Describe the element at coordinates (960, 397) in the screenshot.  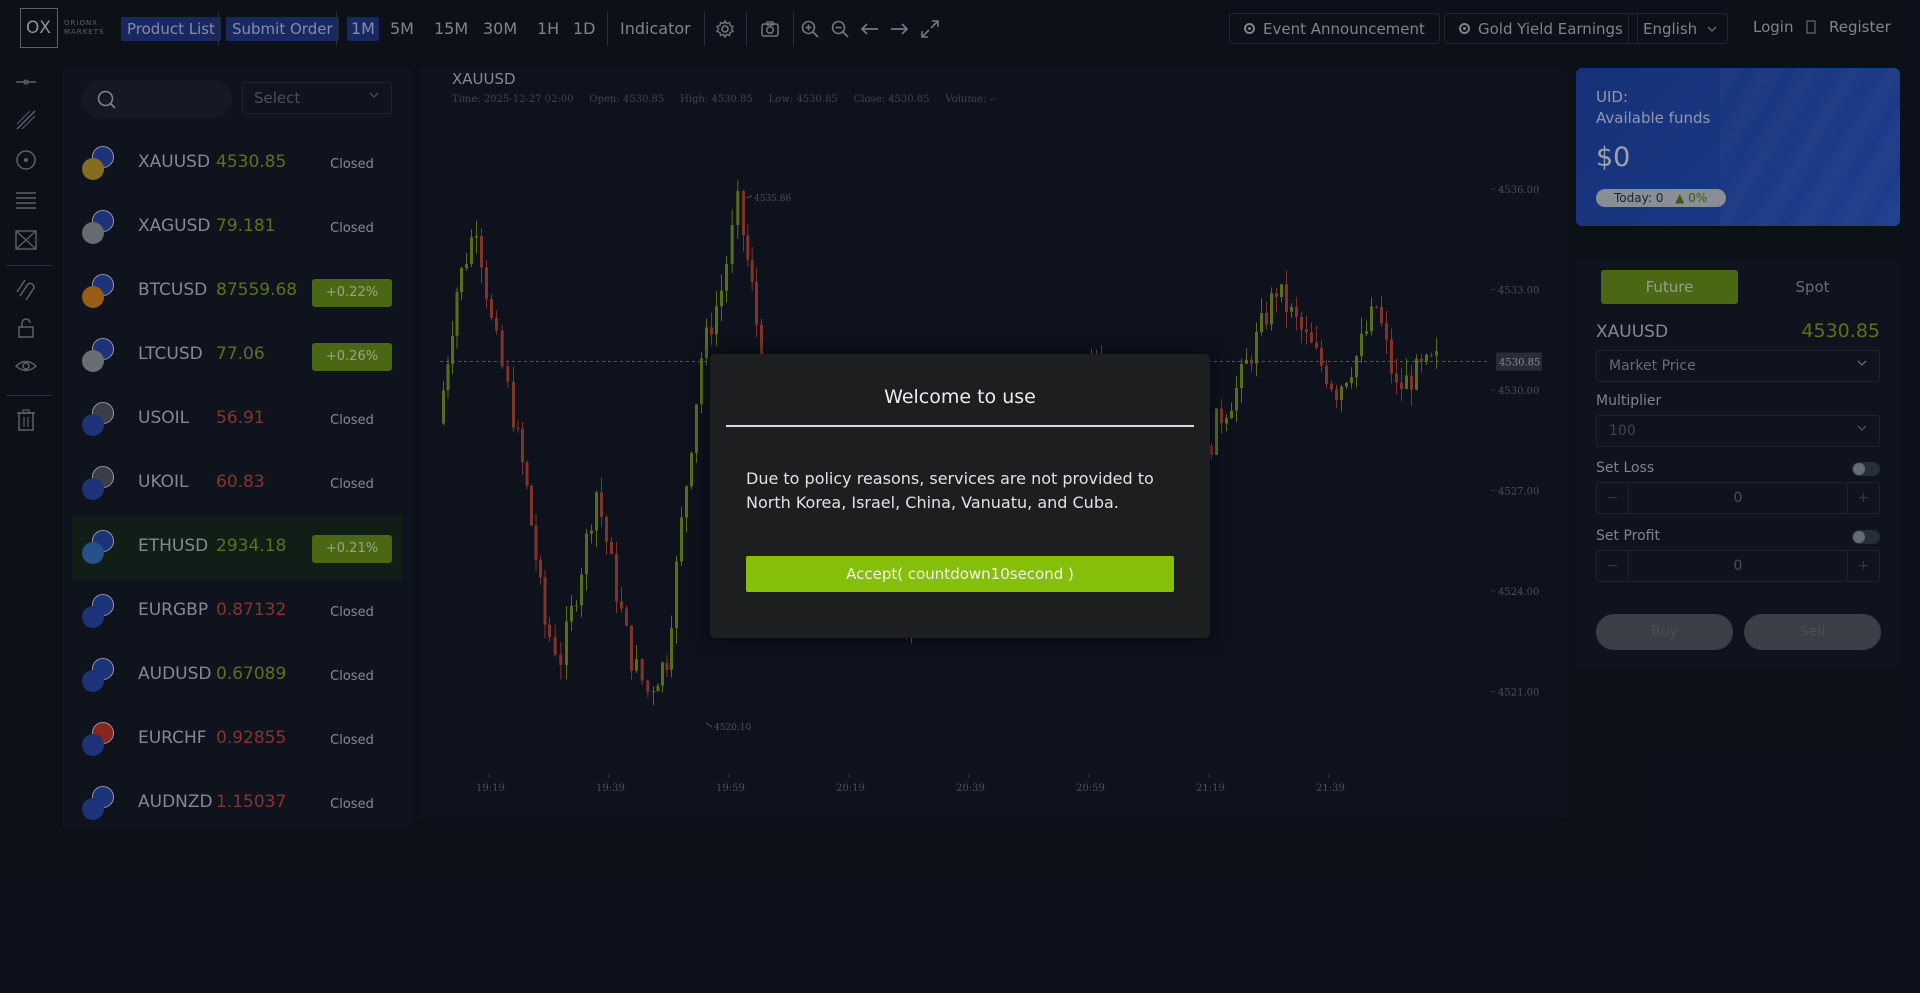
I see `dialog-title: Welcome to use` at that location.